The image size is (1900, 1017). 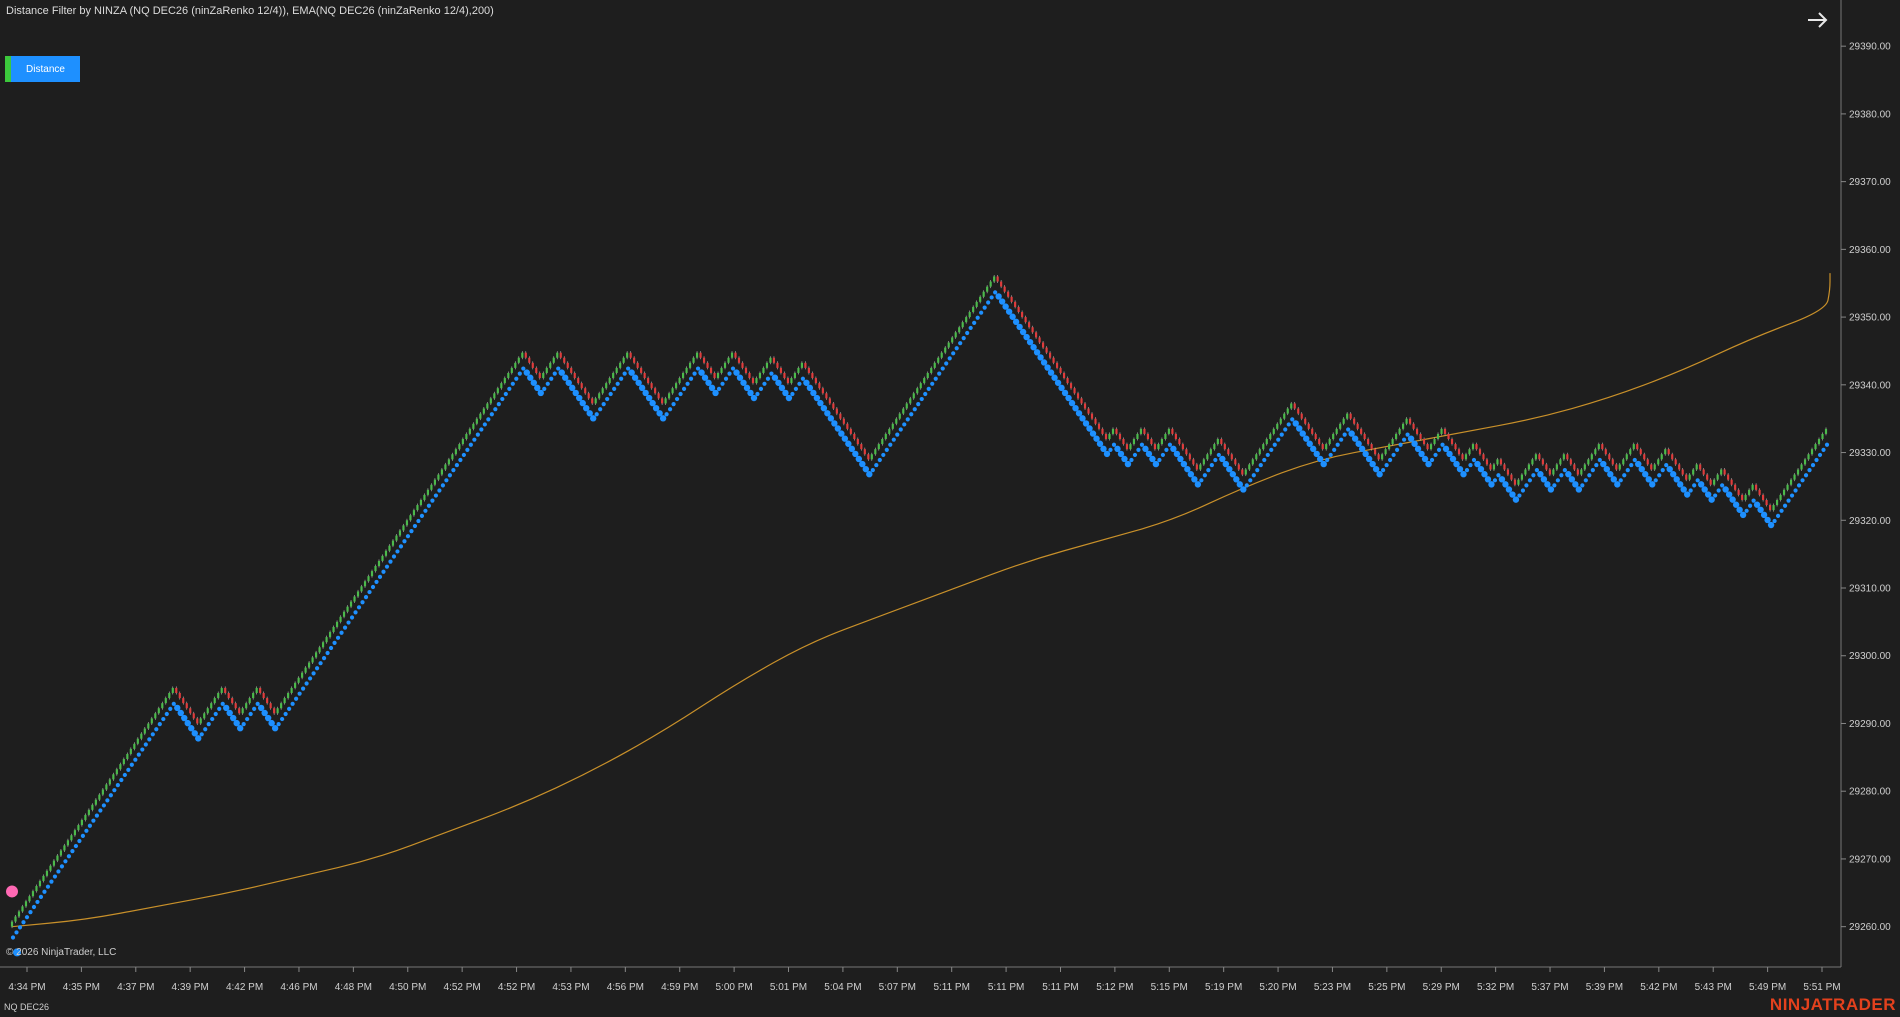 What do you see at coordinates (842, 987) in the screenshot?
I see `time-tick-label: 5:04 PM` at bounding box center [842, 987].